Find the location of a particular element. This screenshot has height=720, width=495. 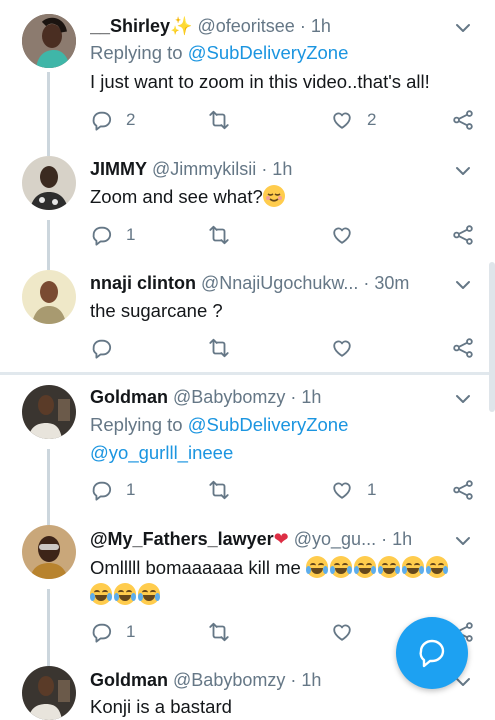

tweet-header: nnaji clinton @NnajiUgochukw... · 30m is located at coordinates (267, 283).